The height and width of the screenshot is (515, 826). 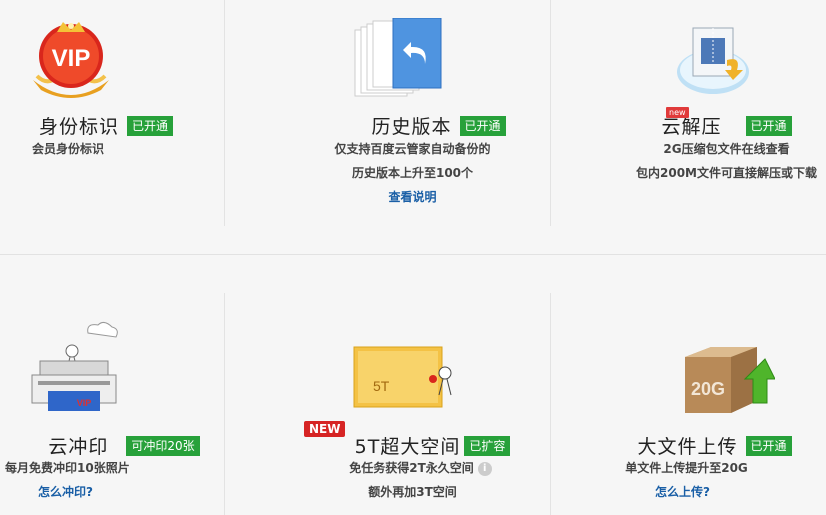 I want to click on how-to-print-link: 怎么冲印?, so click(x=65, y=491).